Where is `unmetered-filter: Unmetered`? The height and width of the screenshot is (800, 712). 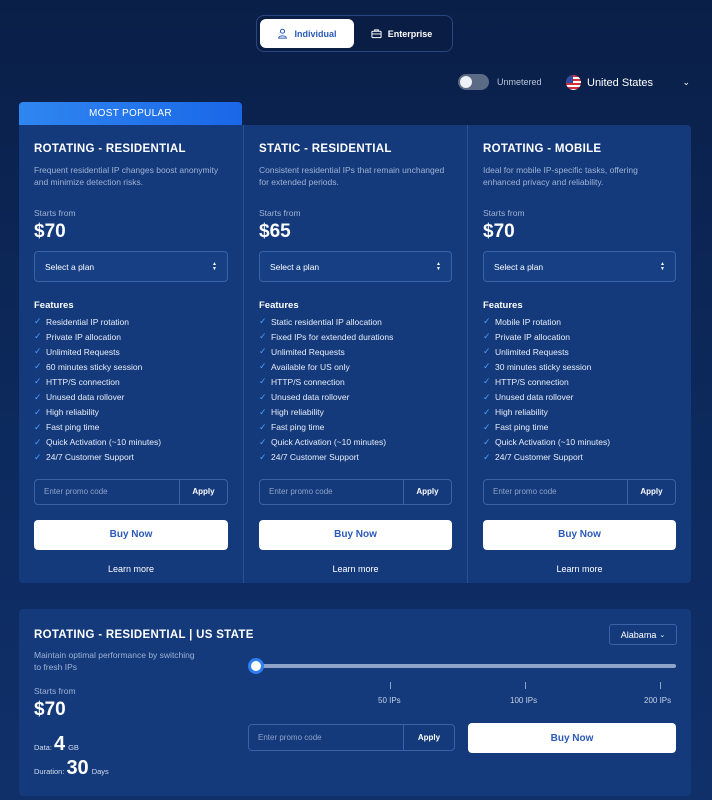 unmetered-filter: Unmetered is located at coordinates (500, 82).